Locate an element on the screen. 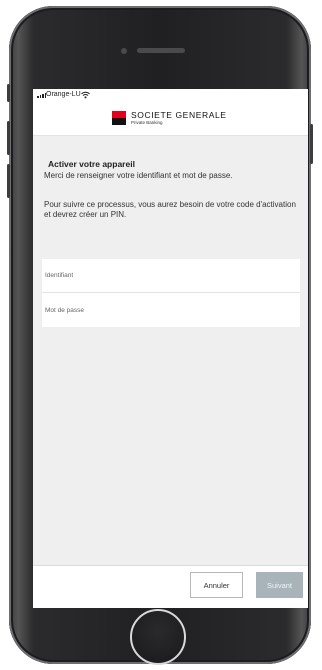 This screenshot has height=670, width=322. footer-bar: Annuler Suivant is located at coordinates (170, 586).